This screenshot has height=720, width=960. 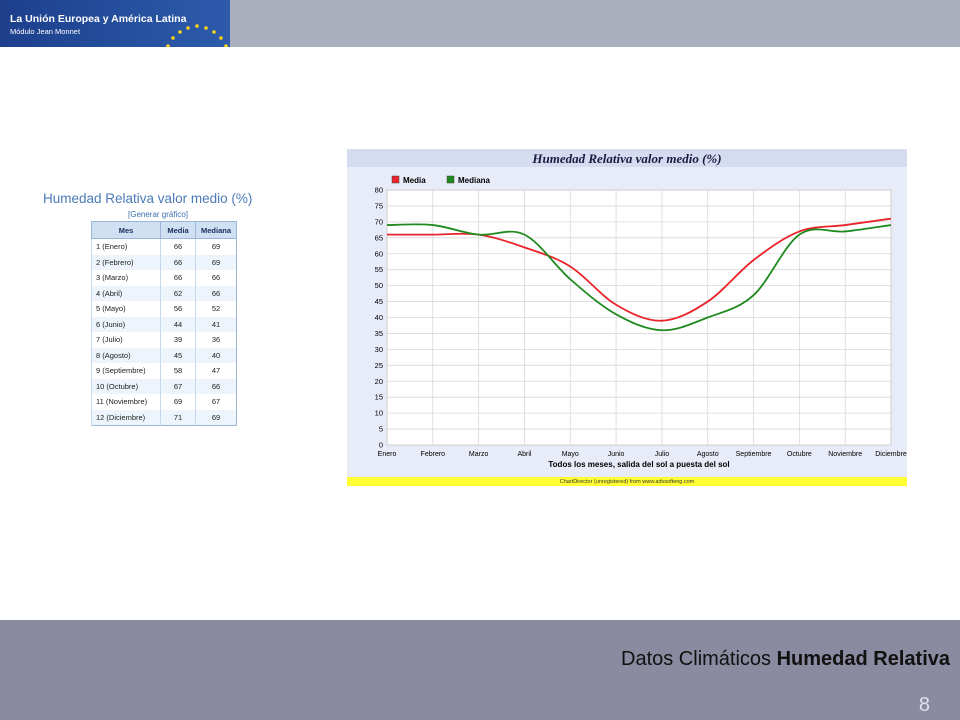 What do you see at coordinates (178, 309) in the screenshot?
I see `cell-media: 56` at bounding box center [178, 309].